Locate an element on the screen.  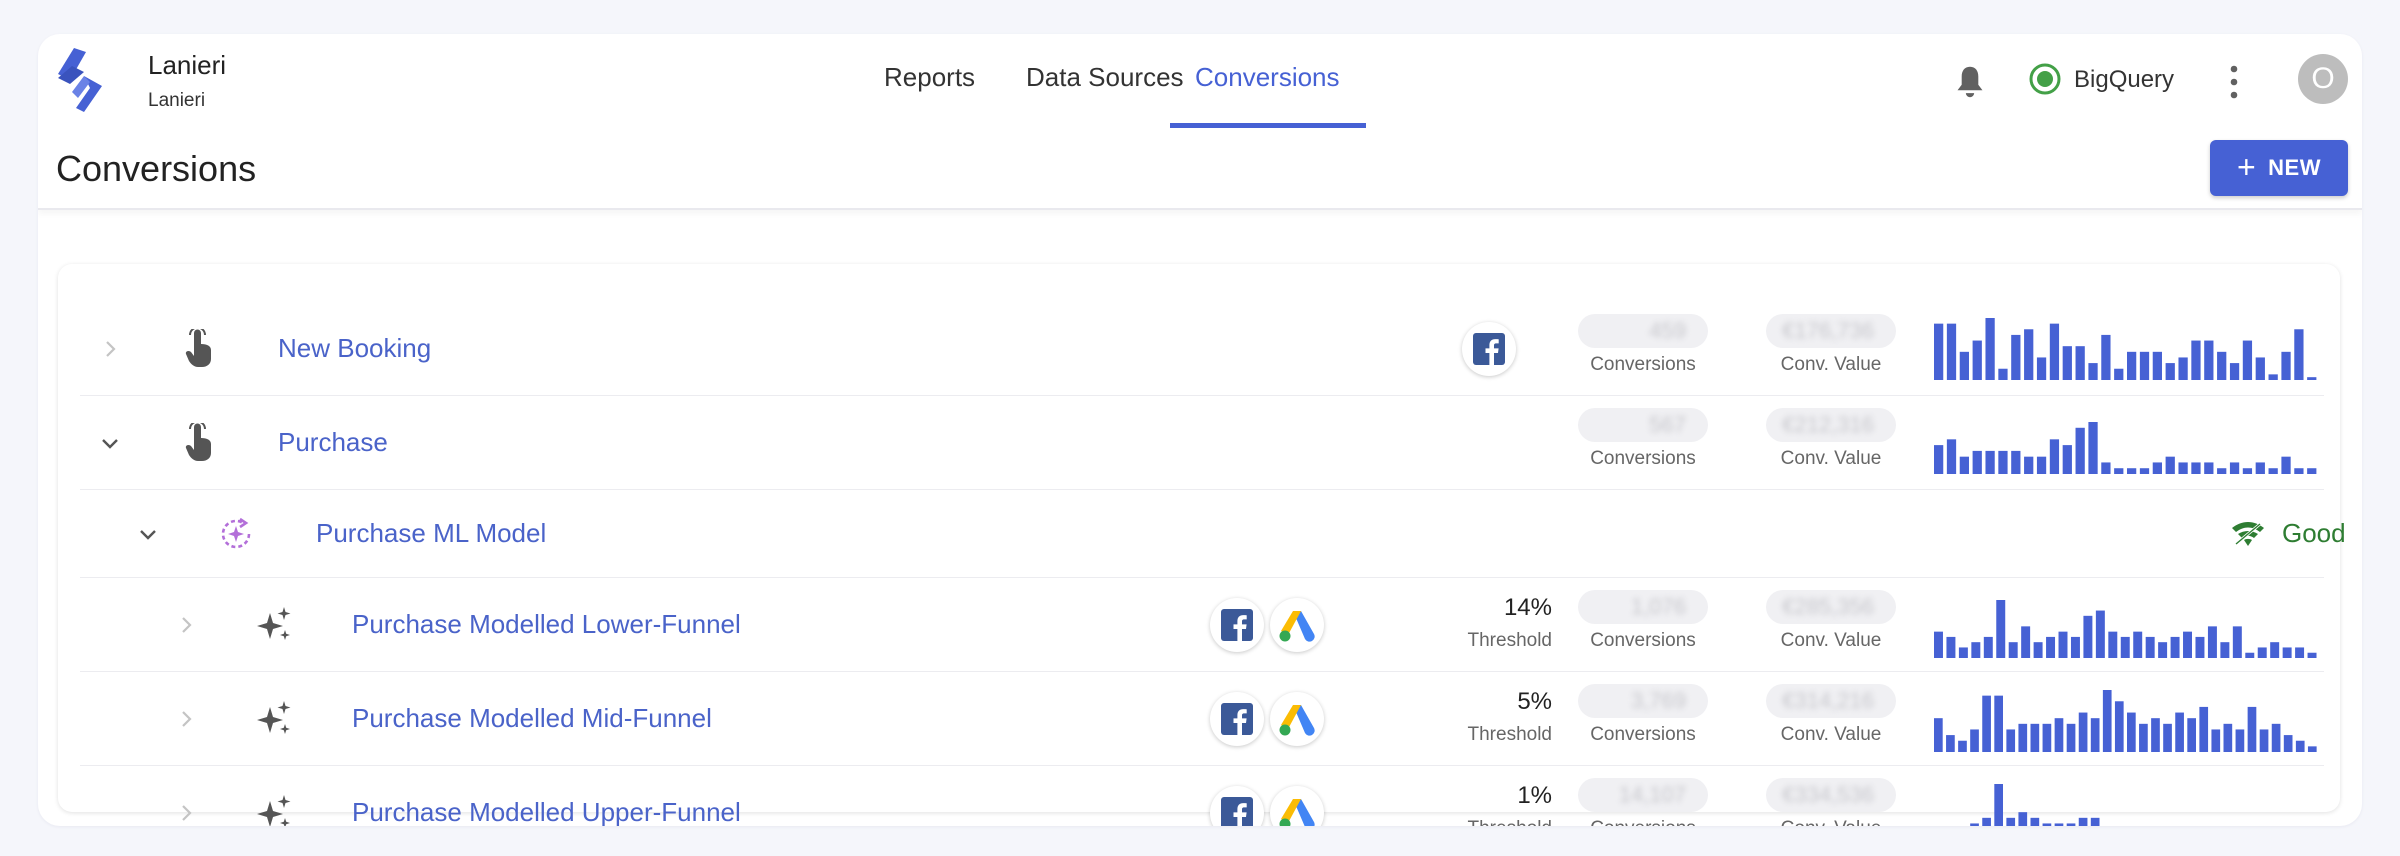
more-vert-icon is located at coordinates (2234, 82).